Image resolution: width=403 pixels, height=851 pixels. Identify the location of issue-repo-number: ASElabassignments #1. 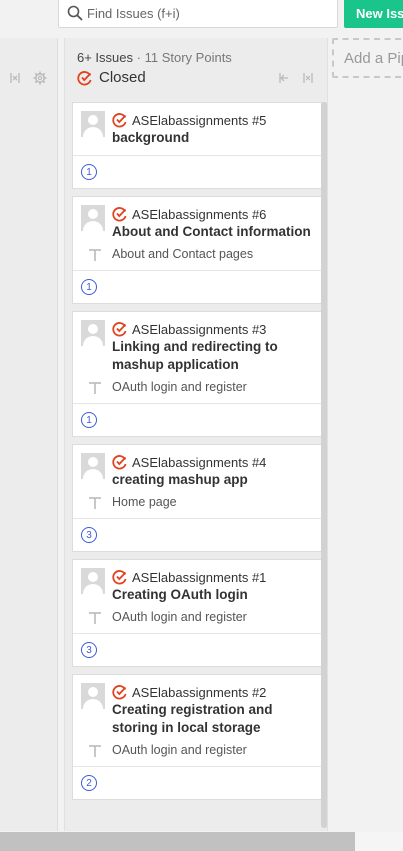
(199, 577).